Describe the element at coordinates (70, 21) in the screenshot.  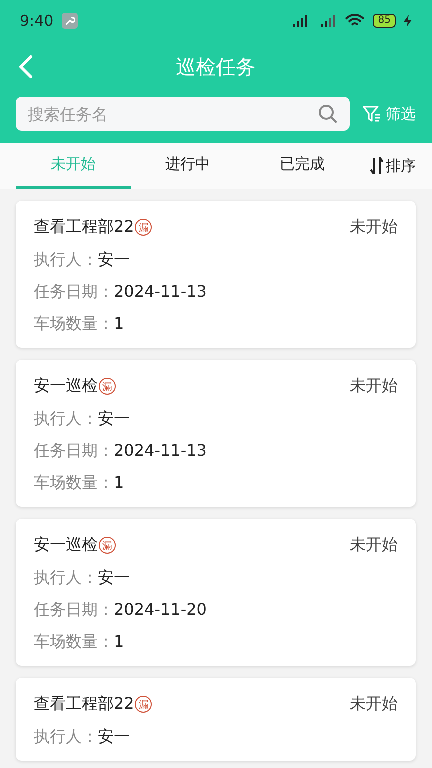
I see `wrench-icon` at that location.